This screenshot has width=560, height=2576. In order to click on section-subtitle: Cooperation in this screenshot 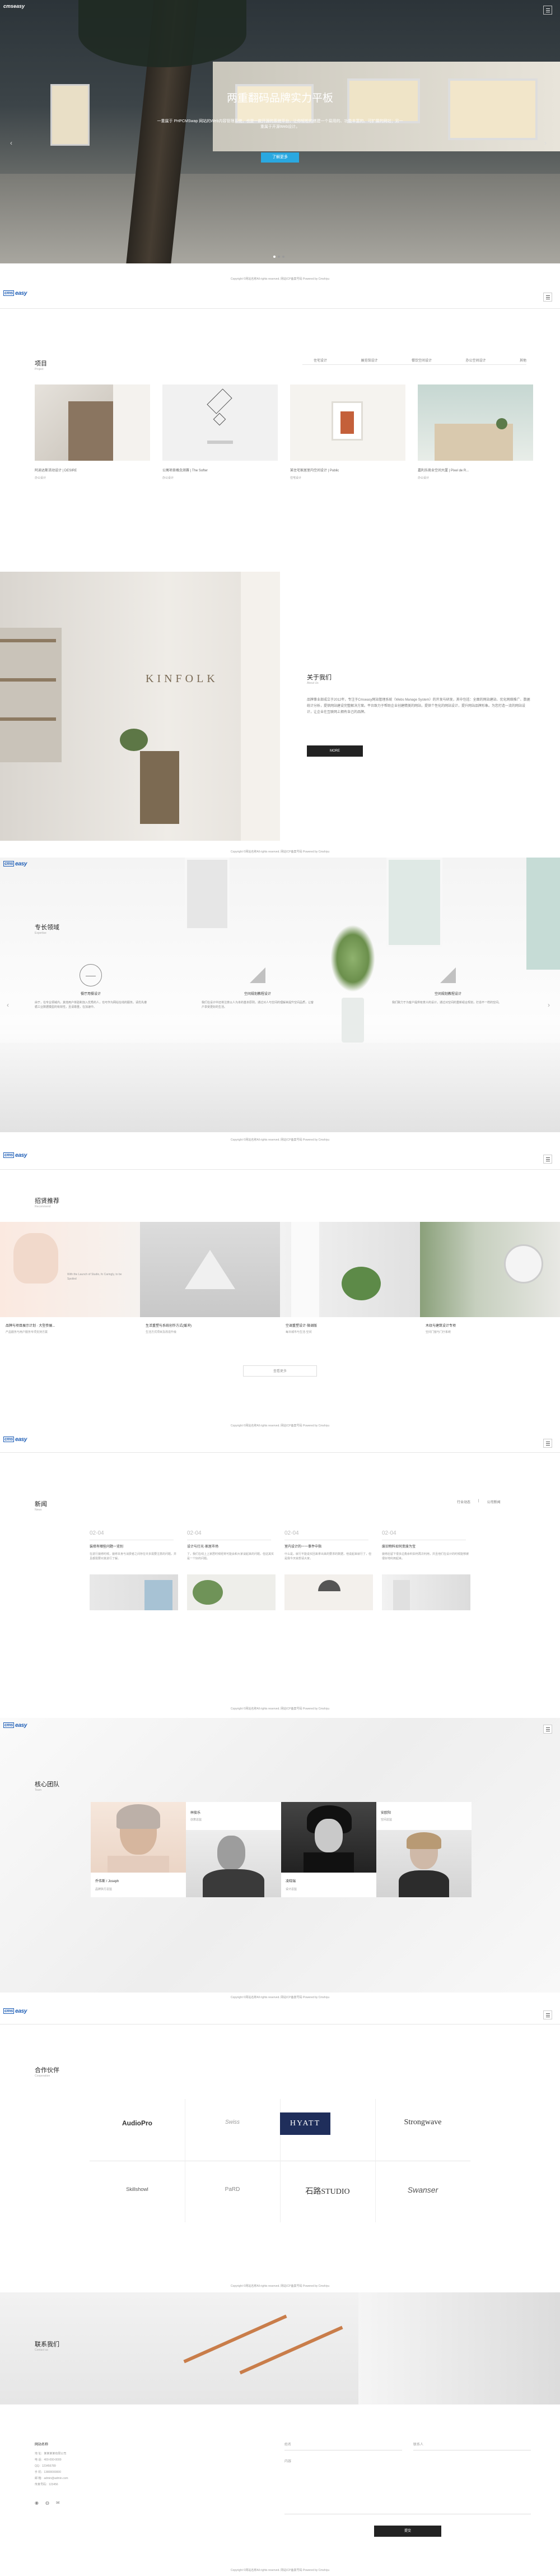, I will do `click(43, 2076)`.